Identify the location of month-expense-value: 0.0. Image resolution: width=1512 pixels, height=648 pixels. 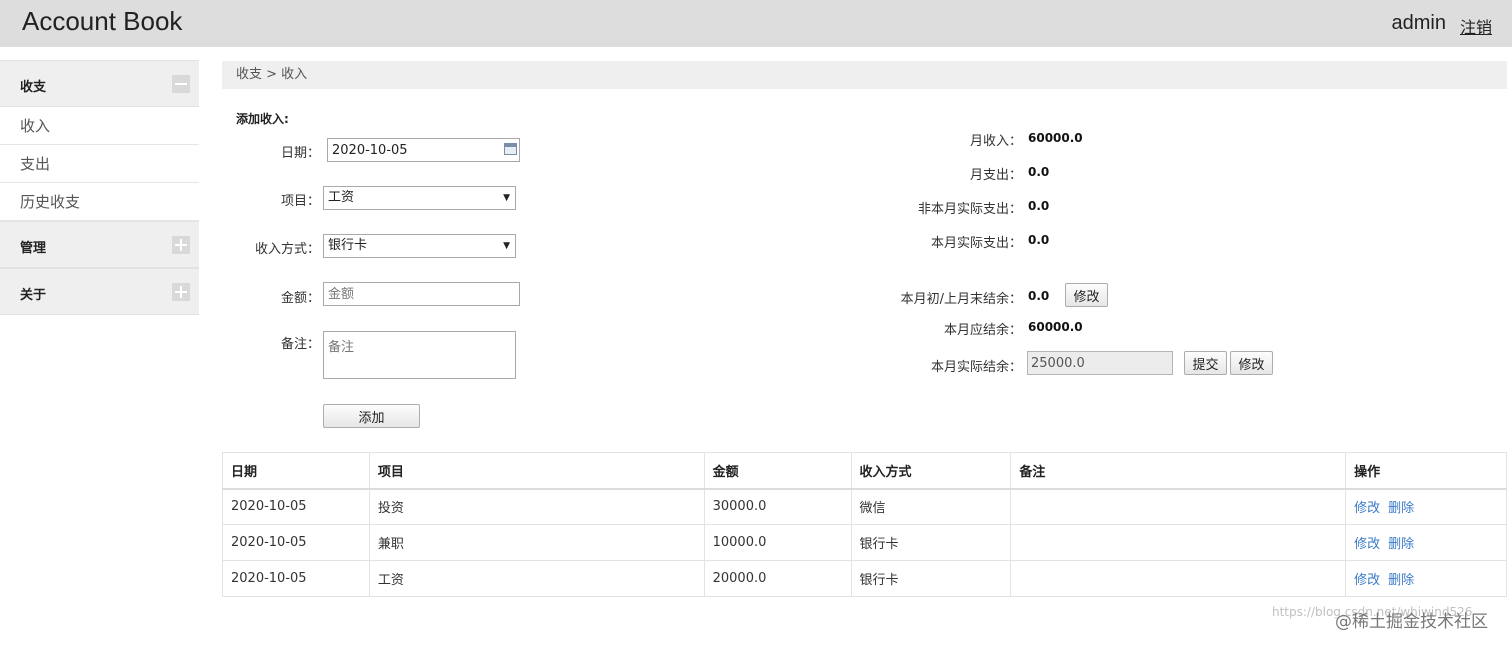
(1039, 172).